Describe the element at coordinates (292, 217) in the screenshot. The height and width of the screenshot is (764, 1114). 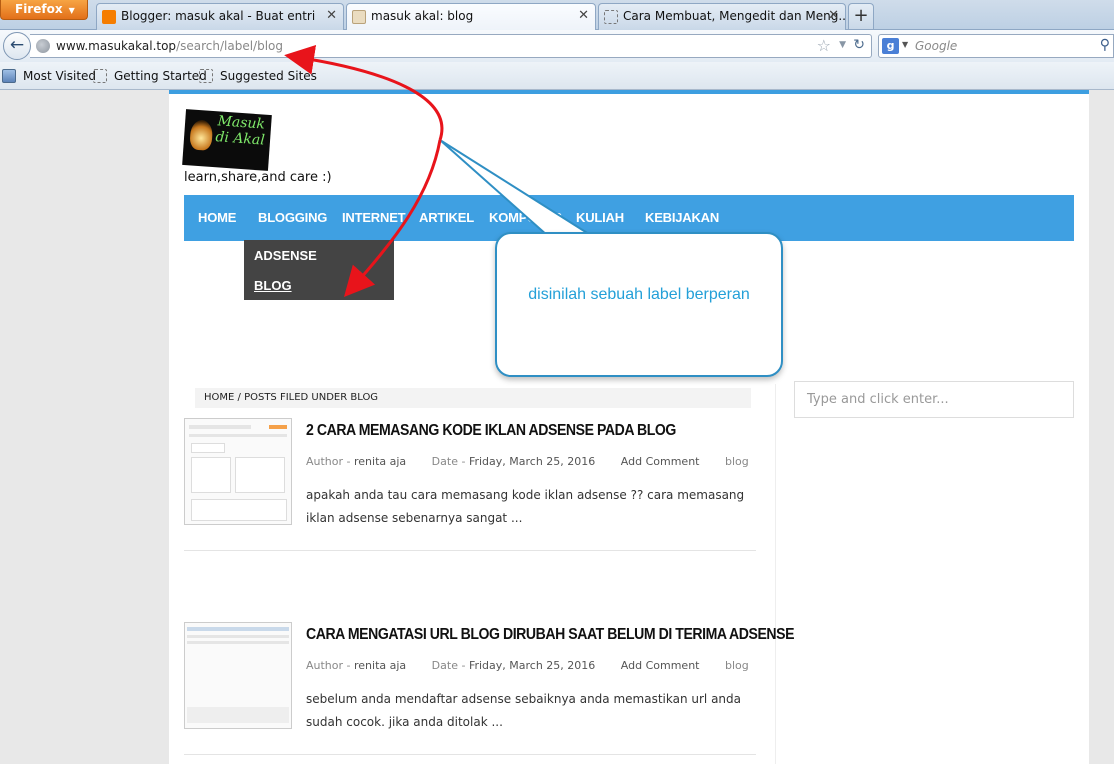
I see `nav-blogging: BLOGGING` at that location.